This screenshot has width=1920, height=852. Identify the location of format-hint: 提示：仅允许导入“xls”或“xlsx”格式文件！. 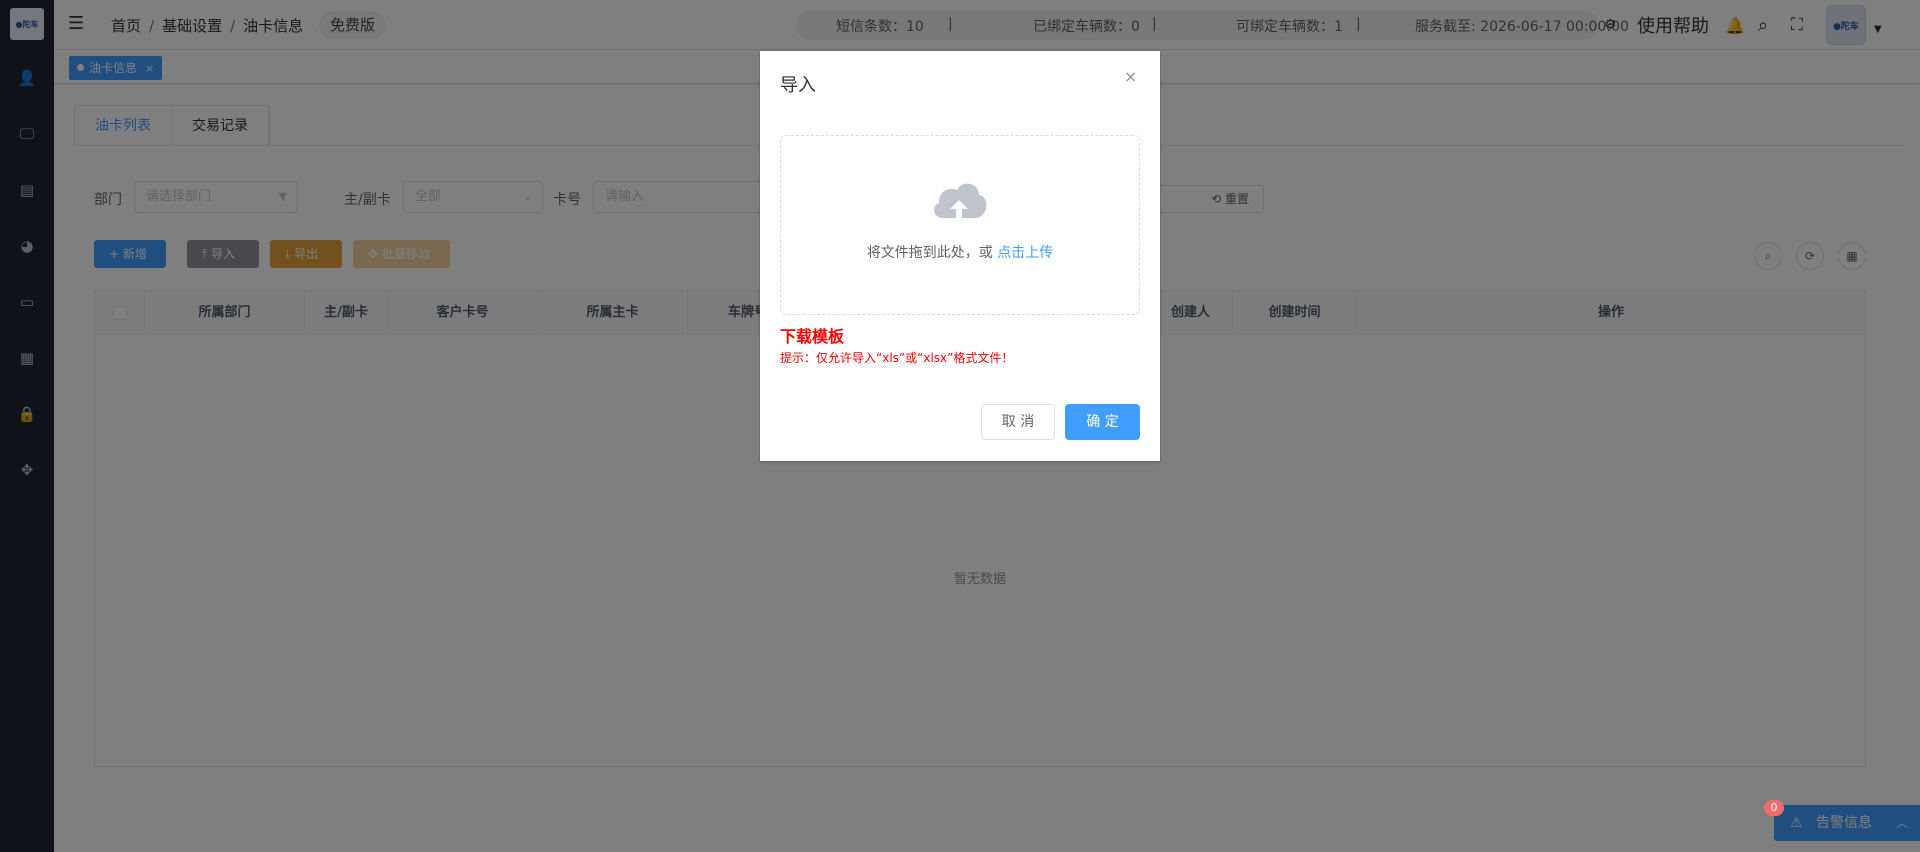
(897, 358).